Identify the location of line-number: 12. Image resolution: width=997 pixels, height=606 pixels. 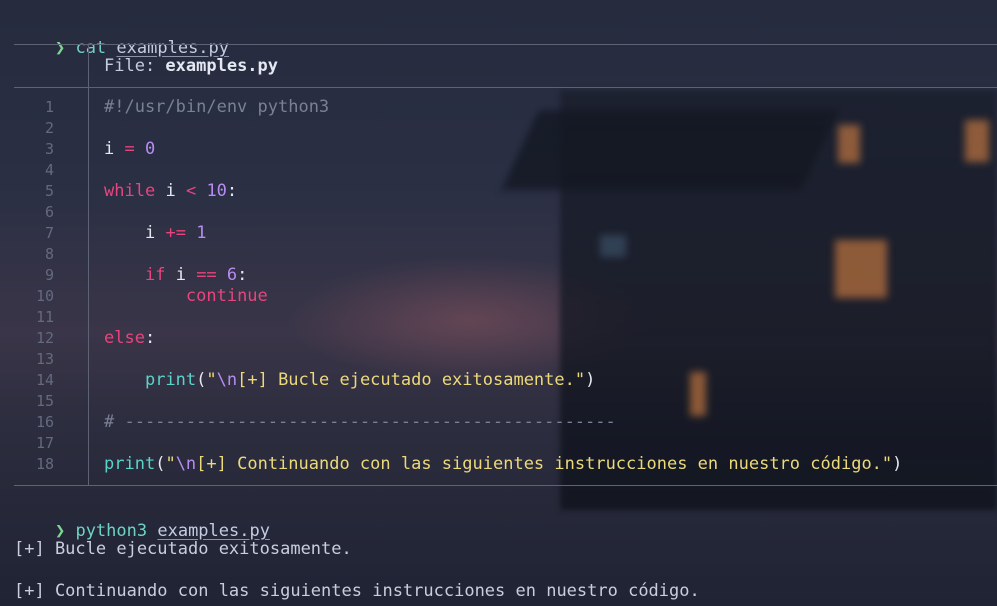
(44, 338).